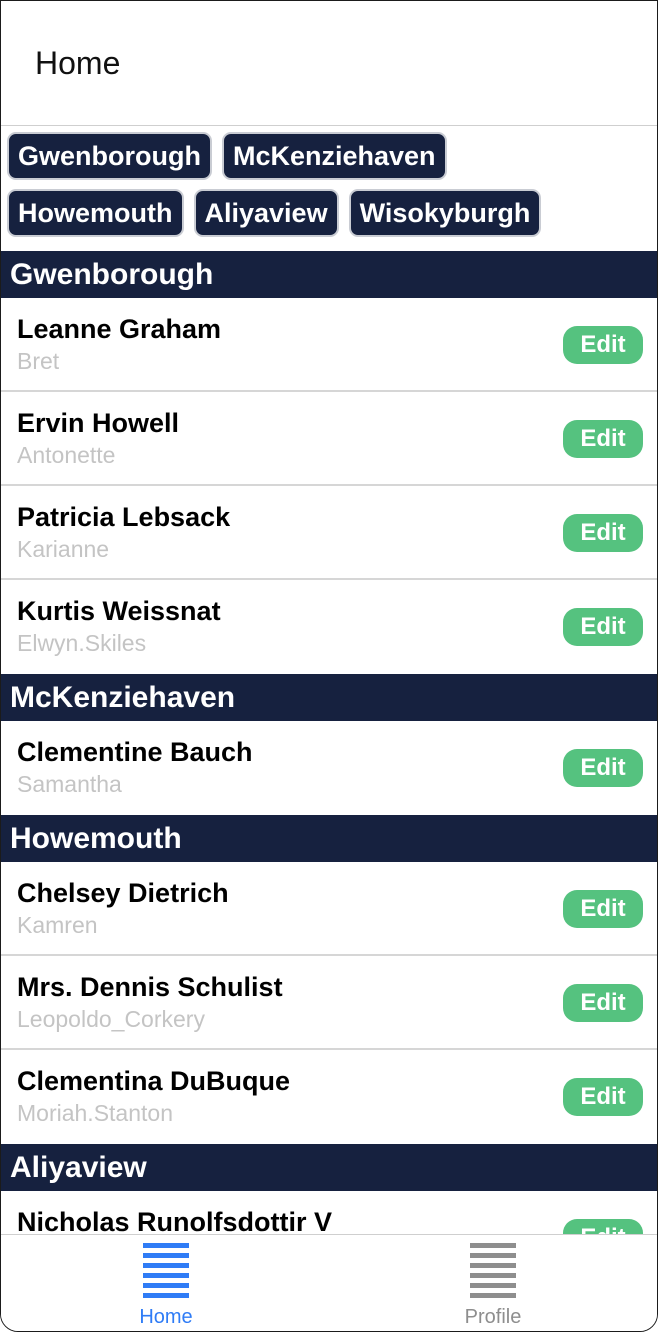 The image size is (658, 1332). I want to click on user-username: Moriah.Stanton, so click(95, 1113).